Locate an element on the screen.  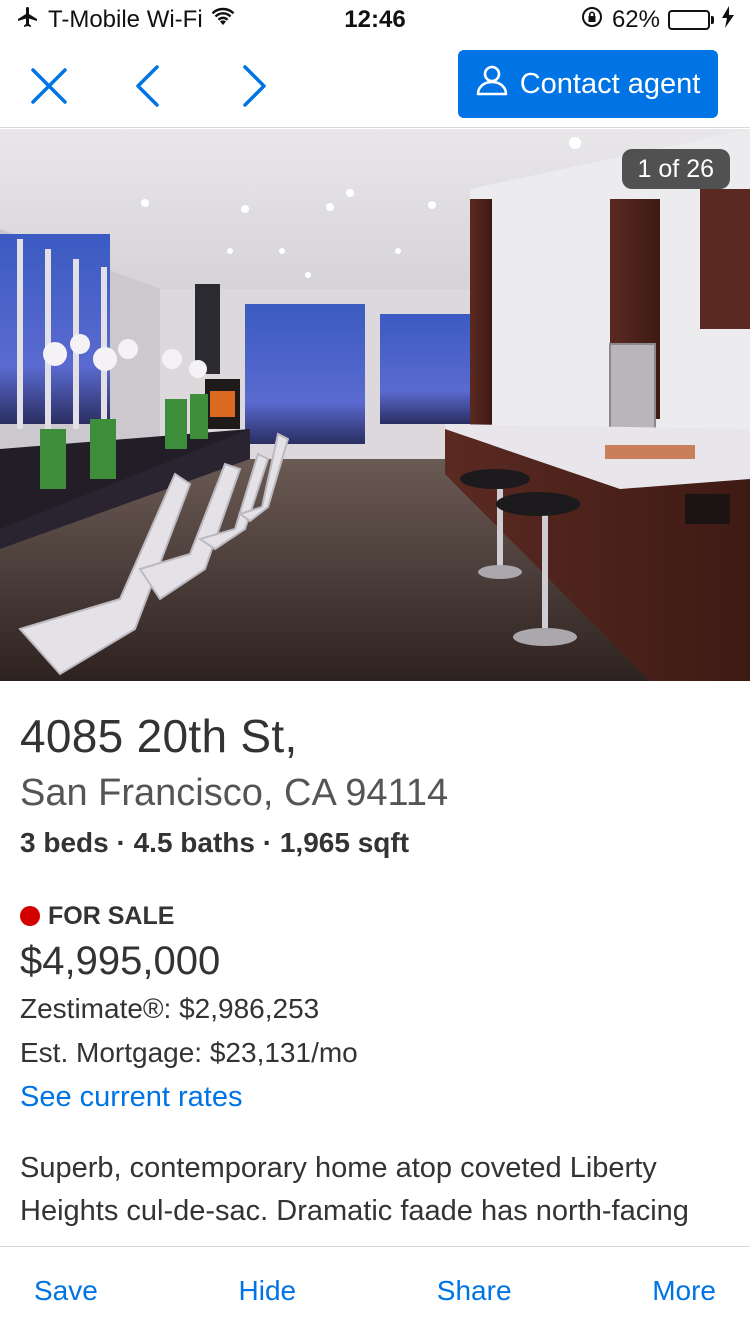
contact-agent-button: Contact agent is located at coordinates (588, 84).